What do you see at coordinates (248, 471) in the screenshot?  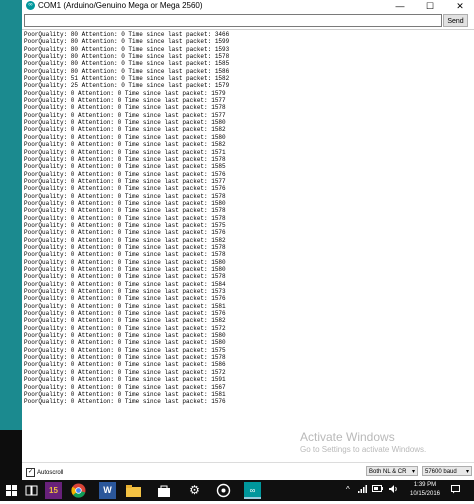 I see `bottom-bar: ✓ Autoscroll Both NL & CR ▾ 57600 baud ▾` at bounding box center [248, 471].